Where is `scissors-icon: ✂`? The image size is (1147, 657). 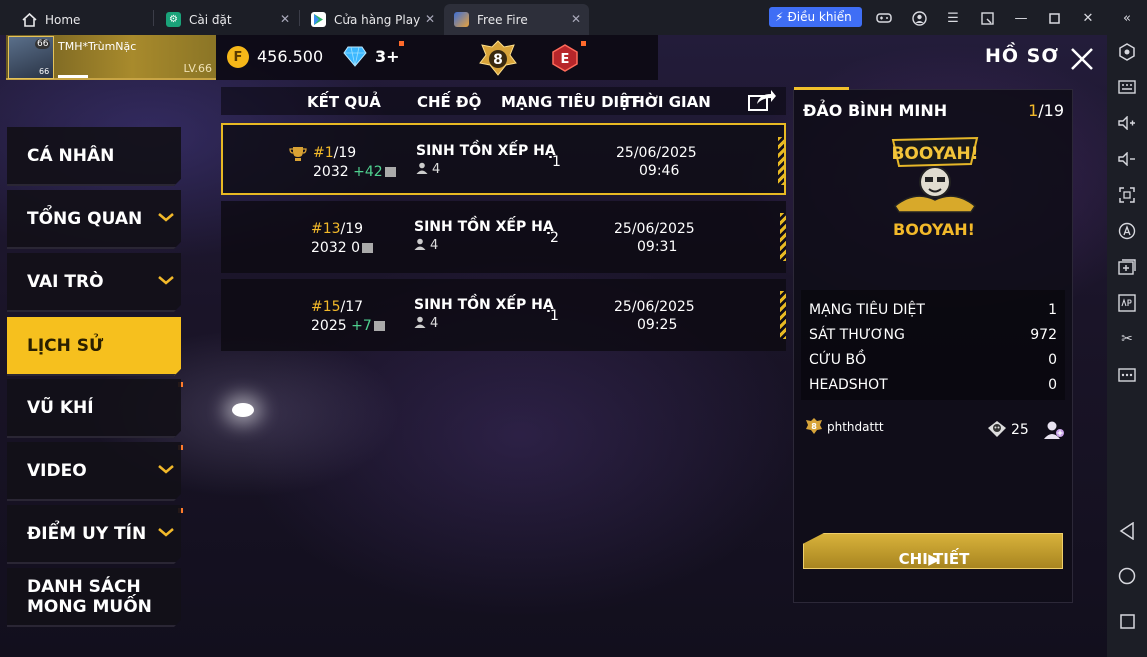
scissors-icon: ✂ is located at coordinates (1127, 339).